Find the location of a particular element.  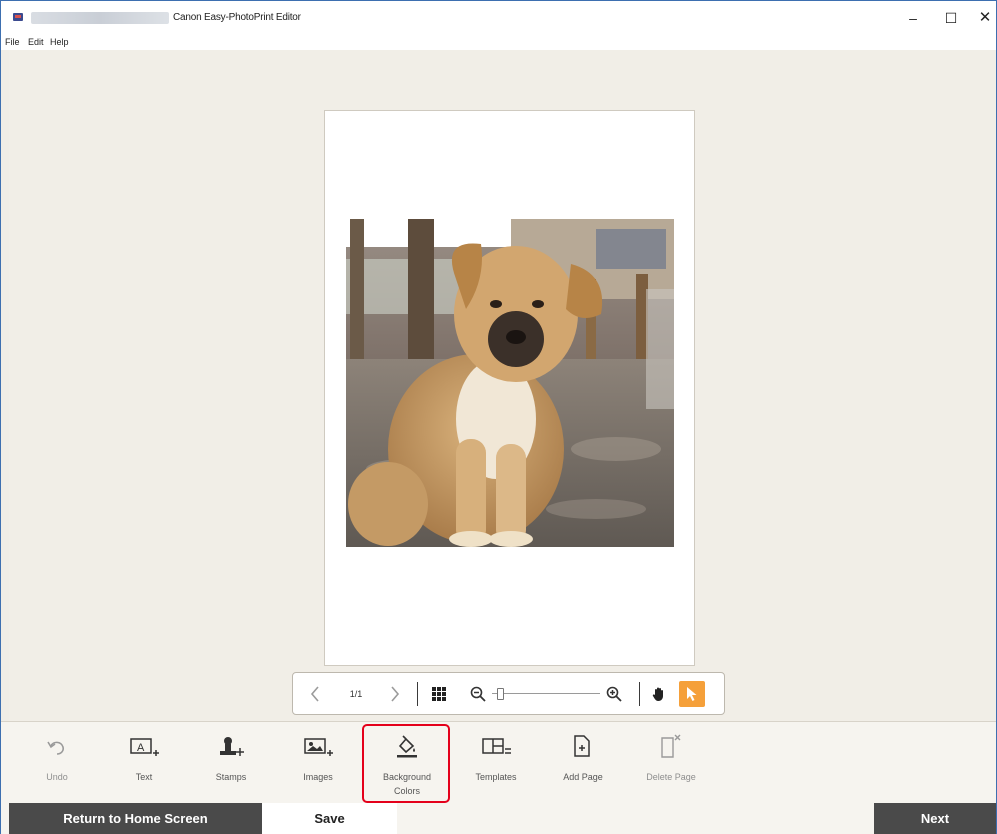

menu-help: Help is located at coordinates (59, 42).